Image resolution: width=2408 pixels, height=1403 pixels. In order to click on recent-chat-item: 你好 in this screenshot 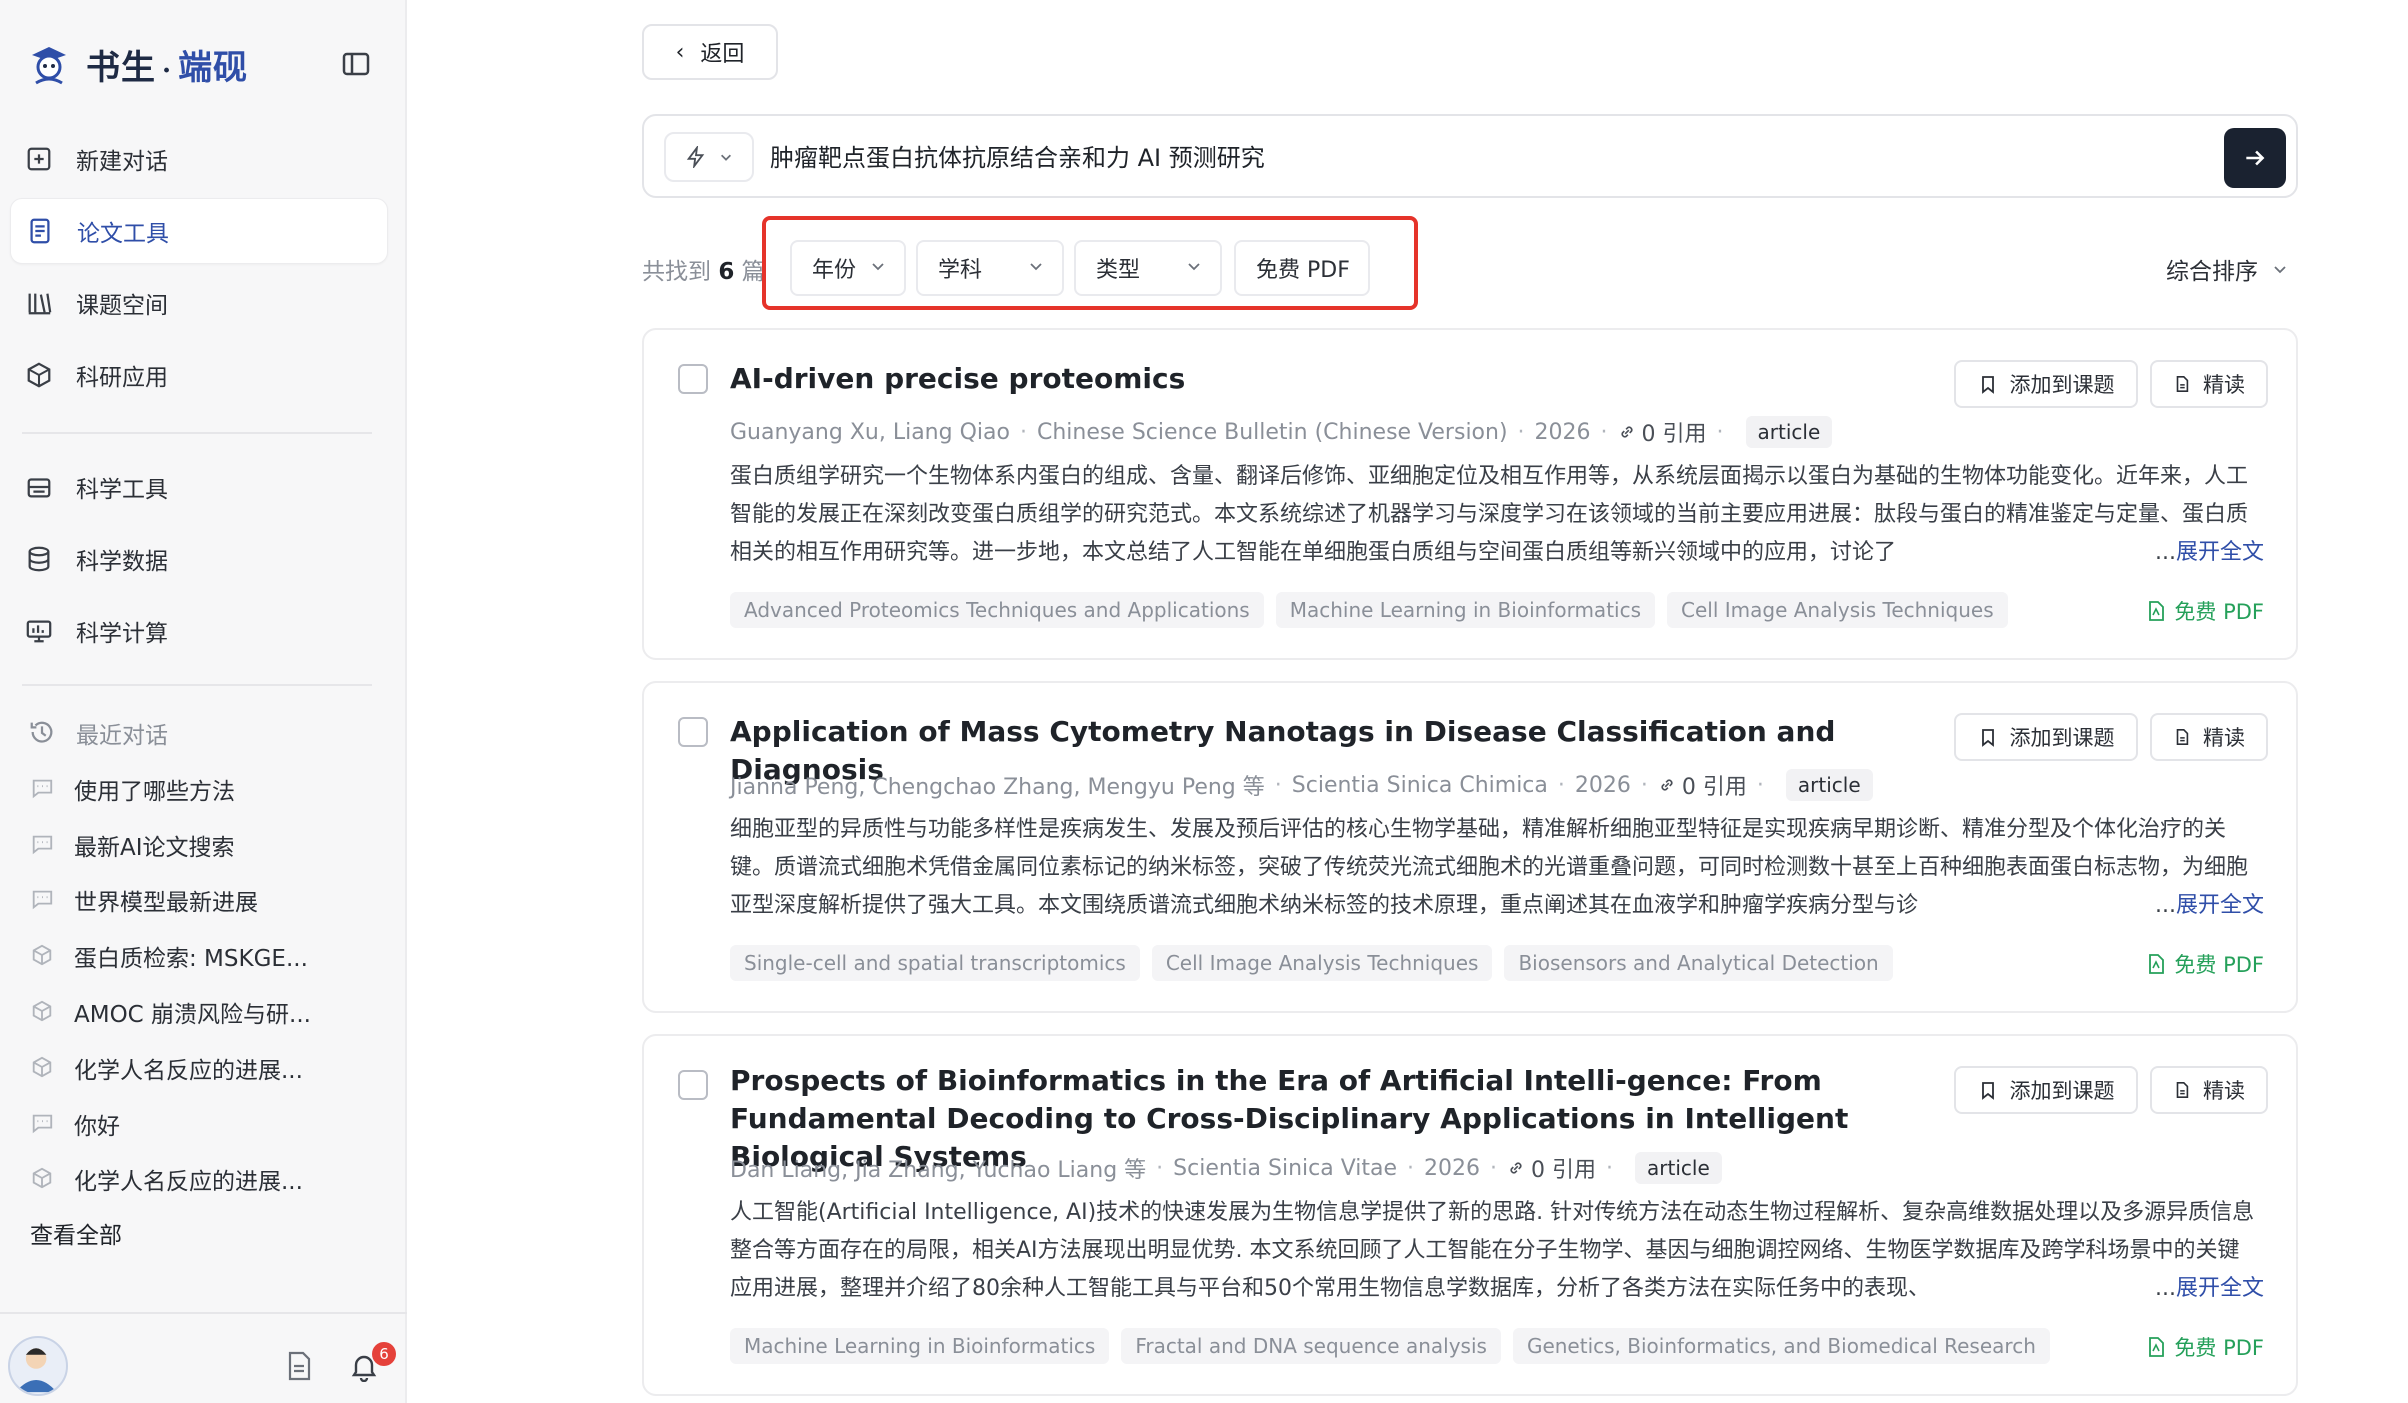, I will do `click(200, 1124)`.